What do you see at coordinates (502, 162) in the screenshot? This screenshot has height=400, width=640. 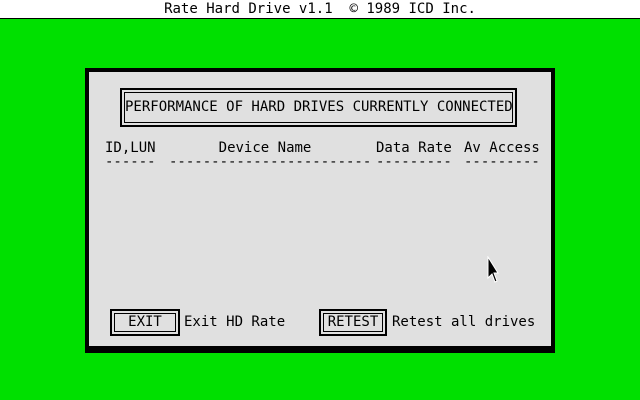 I see `column-av-access-underline: ---------` at bounding box center [502, 162].